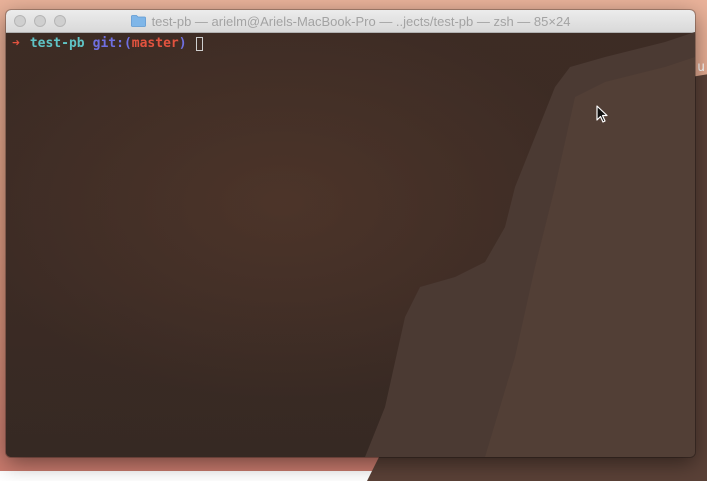 This screenshot has width=707, height=481. I want to click on zoom-button, so click(60, 21).